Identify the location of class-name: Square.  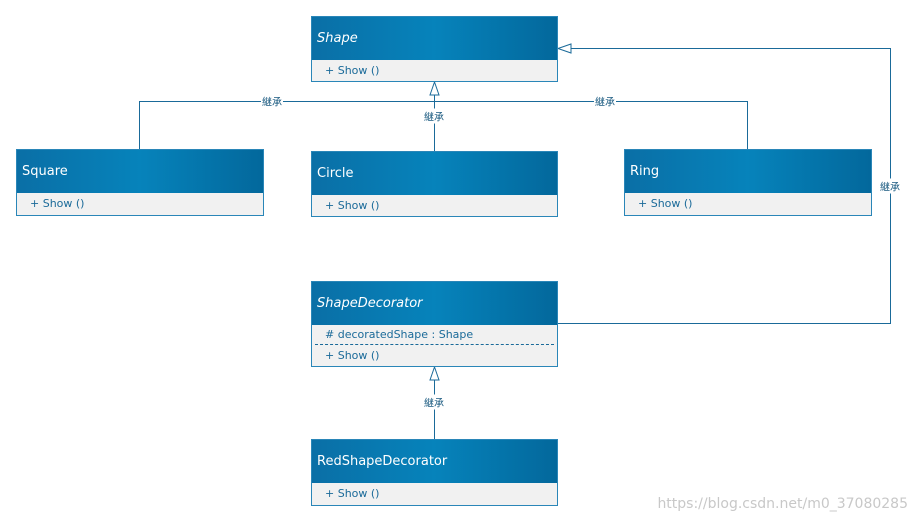
(140, 171).